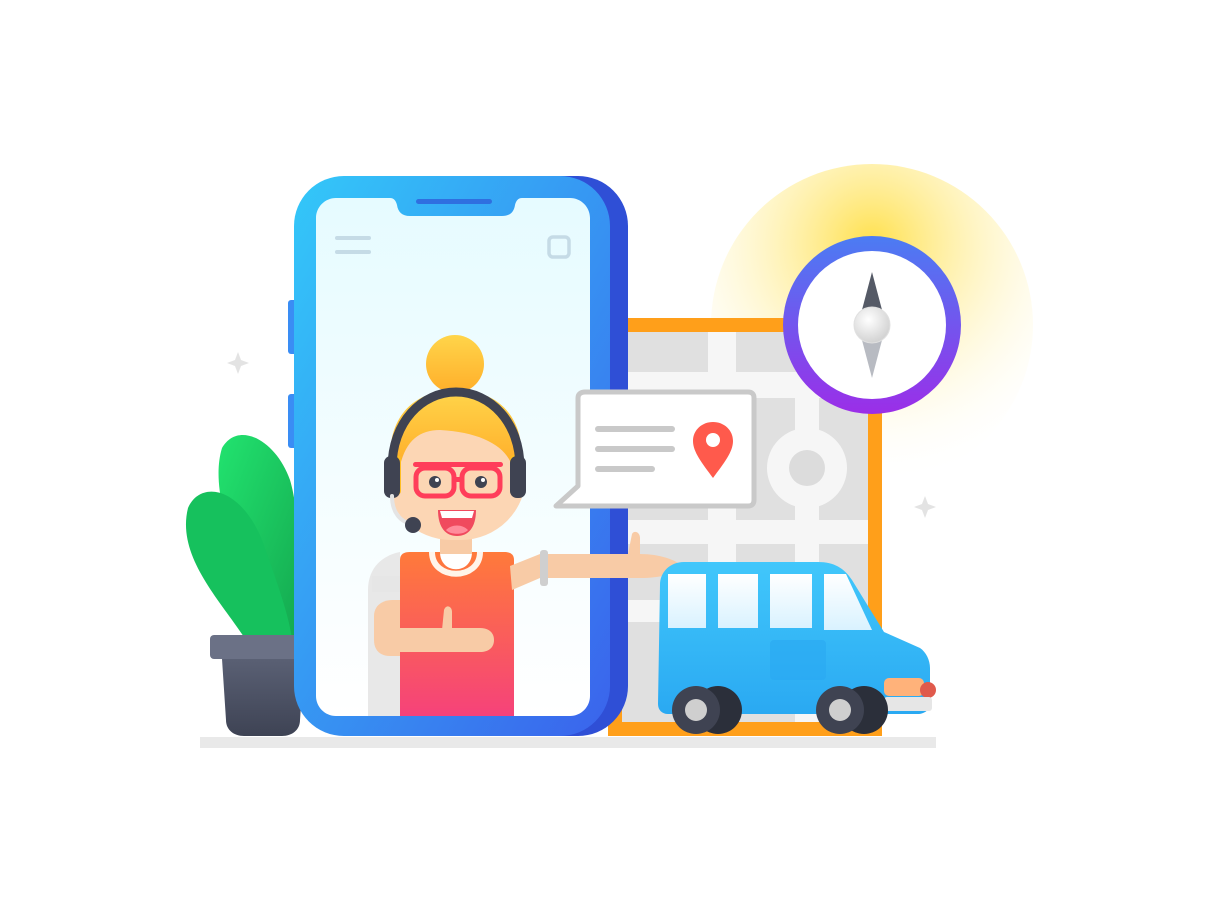  What do you see at coordinates (872, 325) in the screenshot?
I see `compass-icon` at bounding box center [872, 325].